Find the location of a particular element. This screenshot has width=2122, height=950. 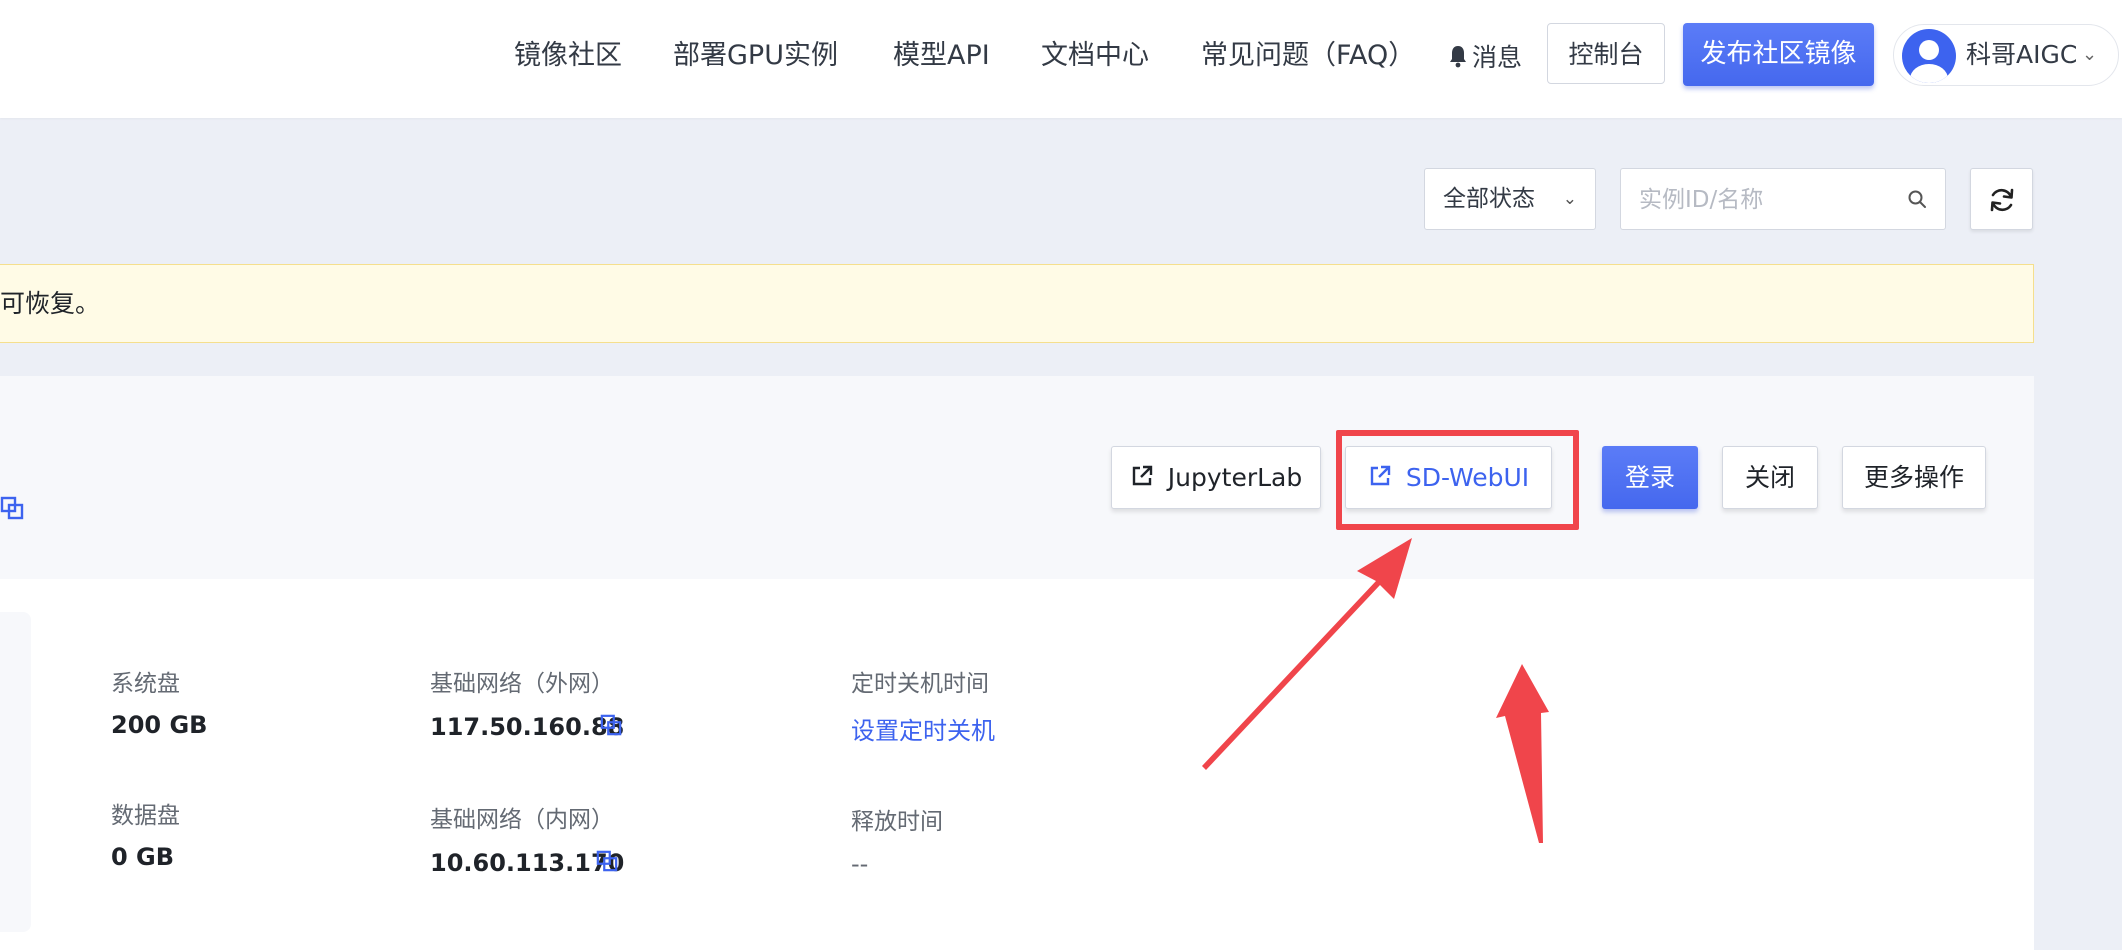

annotation-arrow-vertical is located at coordinates (1522, 753).